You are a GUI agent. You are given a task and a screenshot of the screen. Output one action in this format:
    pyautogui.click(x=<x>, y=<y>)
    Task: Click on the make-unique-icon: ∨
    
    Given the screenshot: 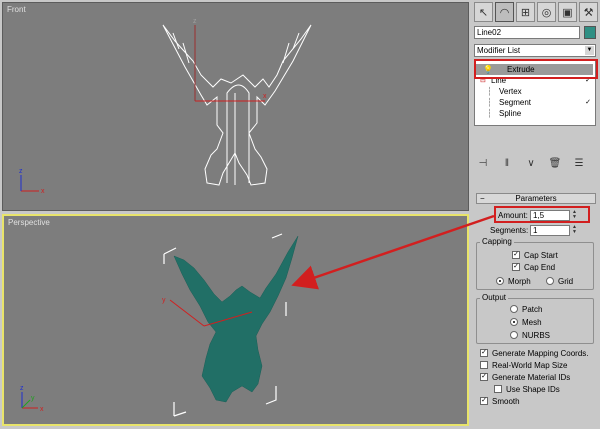 What is the action you would take?
    pyautogui.click(x=531, y=164)
    